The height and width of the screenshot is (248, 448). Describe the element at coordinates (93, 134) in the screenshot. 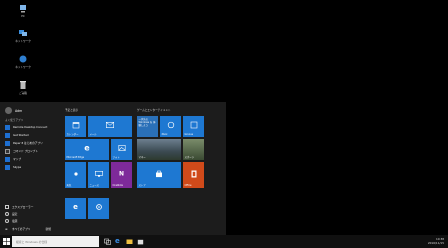

I see `tile-label: メール` at that location.